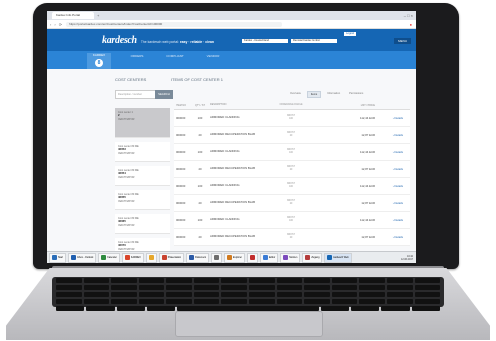  What do you see at coordinates (164, 94) in the screenshot?
I see `search-button: SEARCH` at bounding box center [164, 94].